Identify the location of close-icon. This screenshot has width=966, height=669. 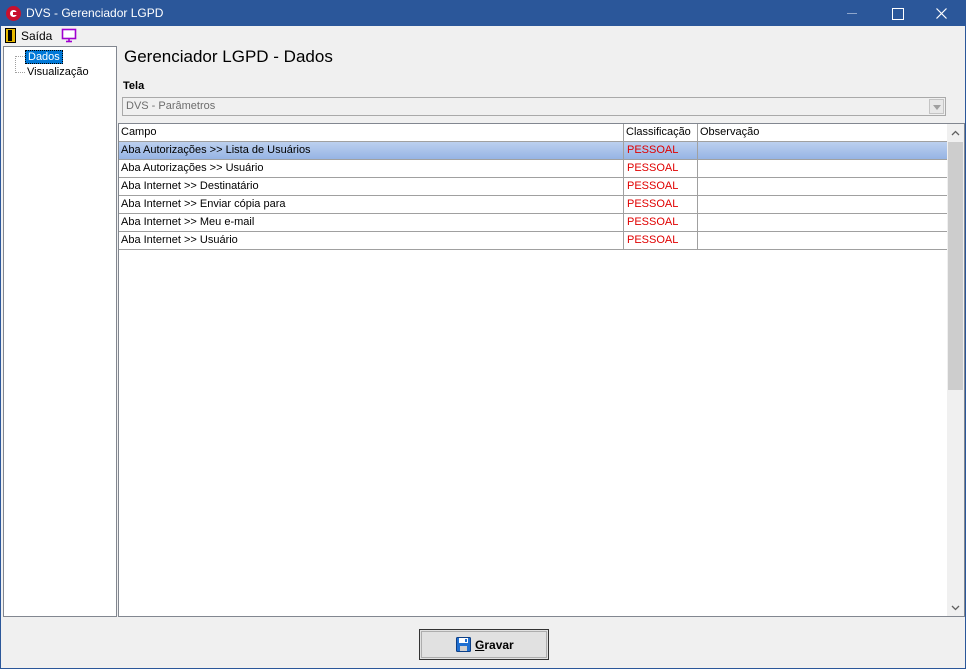
(941, 13).